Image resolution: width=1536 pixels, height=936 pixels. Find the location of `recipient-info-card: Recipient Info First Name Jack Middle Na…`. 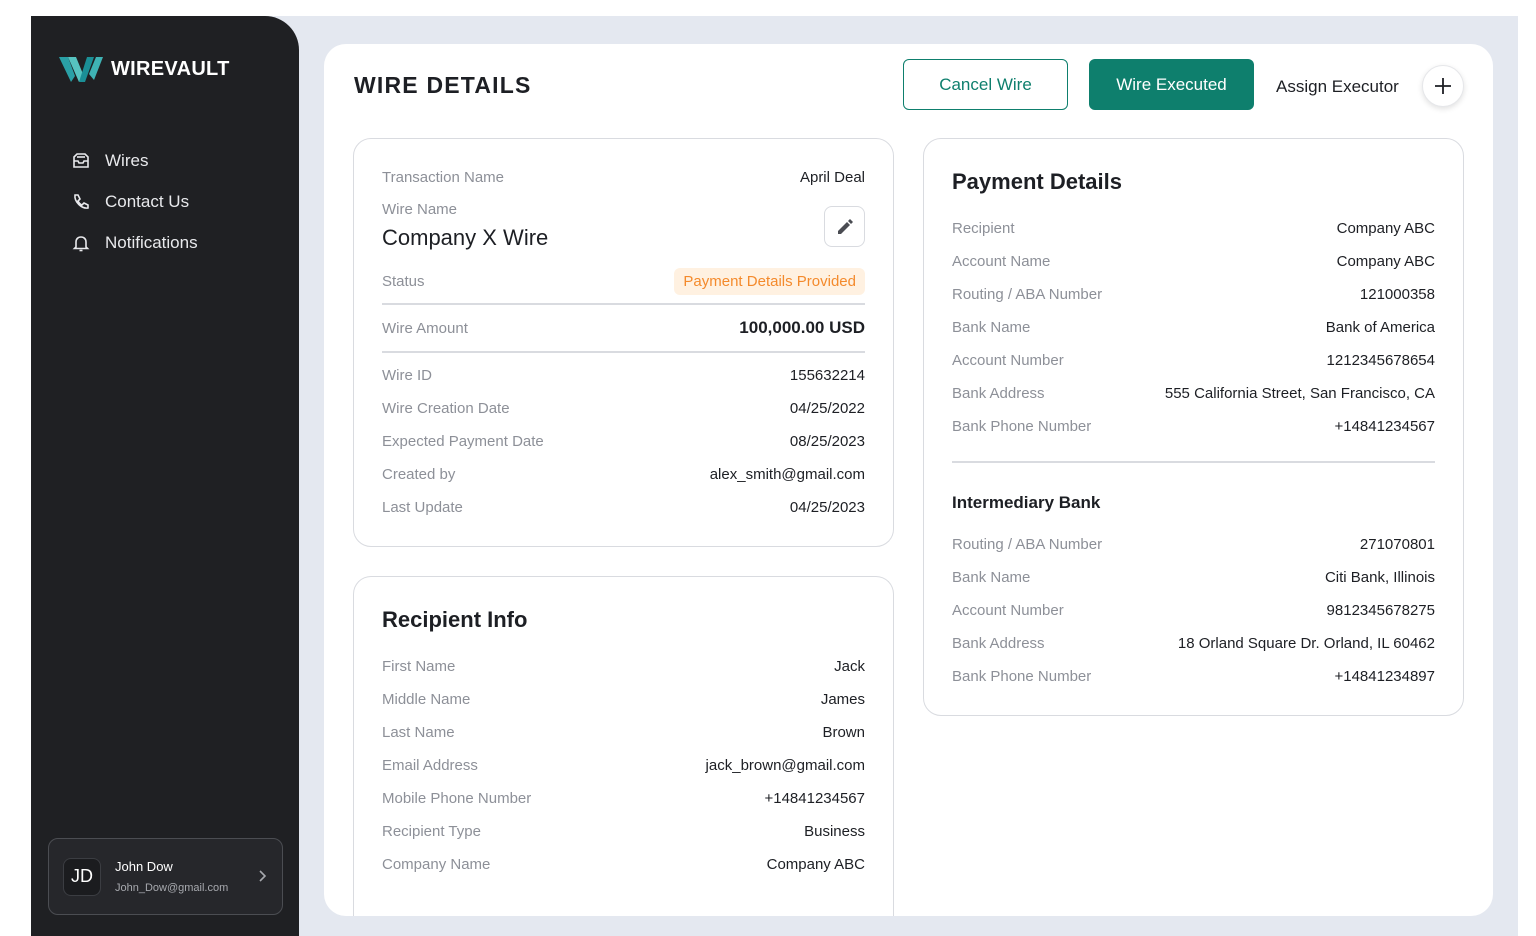

recipient-info-card: Recipient Info First Name Jack Middle Na… is located at coordinates (623, 746).